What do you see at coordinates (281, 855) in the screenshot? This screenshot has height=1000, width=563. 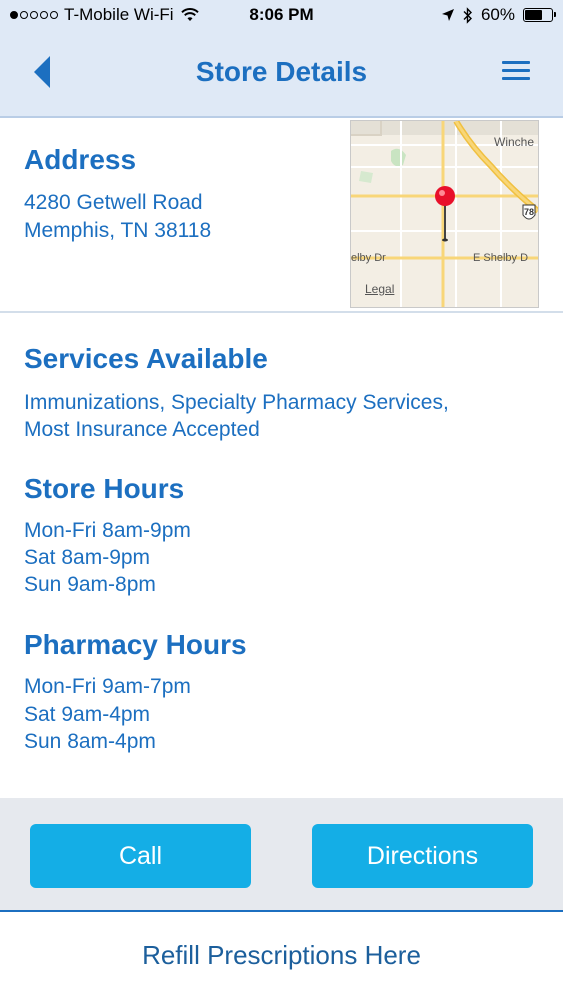 I see `action-buttons: Call Directions` at bounding box center [281, 855].